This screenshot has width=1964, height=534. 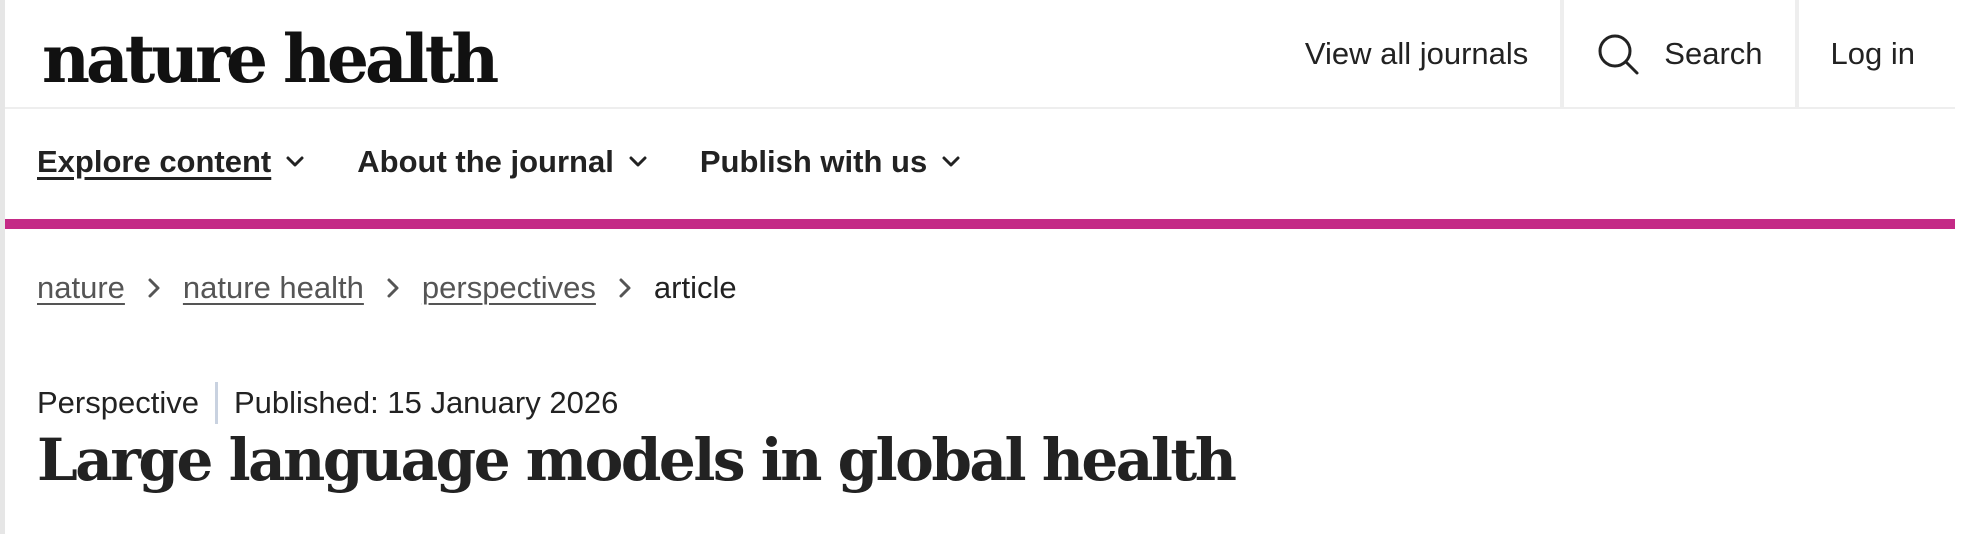 What do you see at coordinates (154, 161) in the screenshot?
I see `nav-item-label: Explore content` at bounding box center [154, 161].